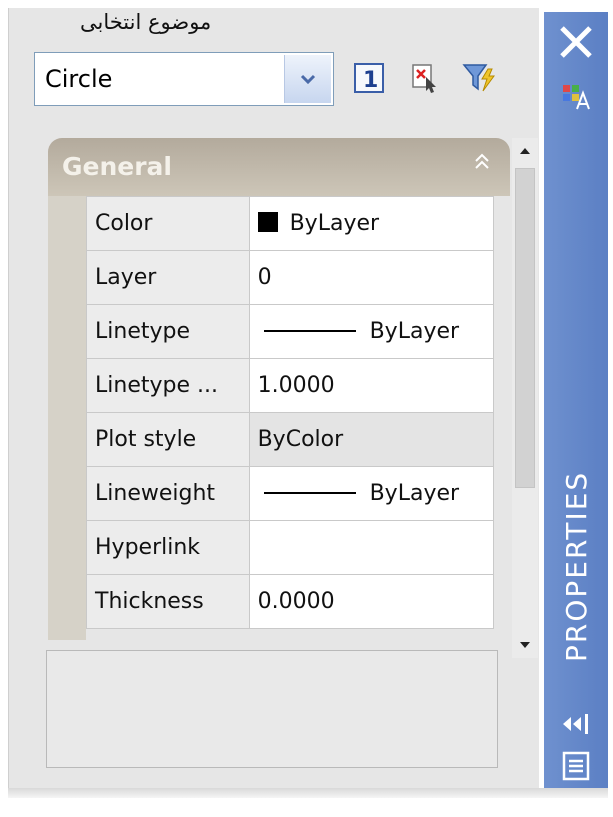  What do you see at coordinates (482, 164) in the screenshot?
I see `collapse-icon` at bounding box center [482, 164].